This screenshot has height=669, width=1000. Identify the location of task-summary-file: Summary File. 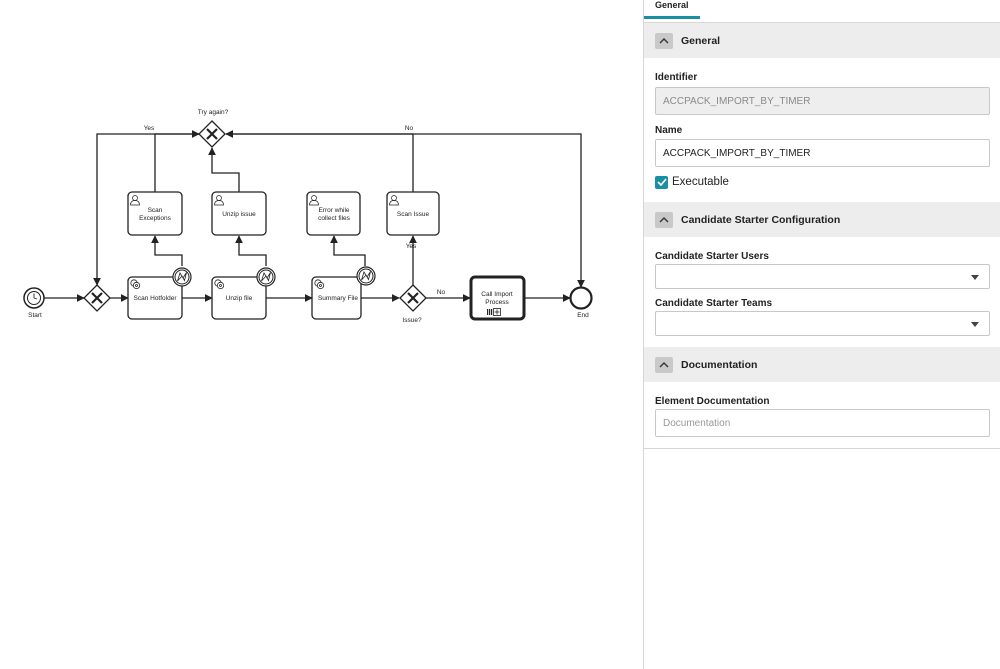
(336, 298).